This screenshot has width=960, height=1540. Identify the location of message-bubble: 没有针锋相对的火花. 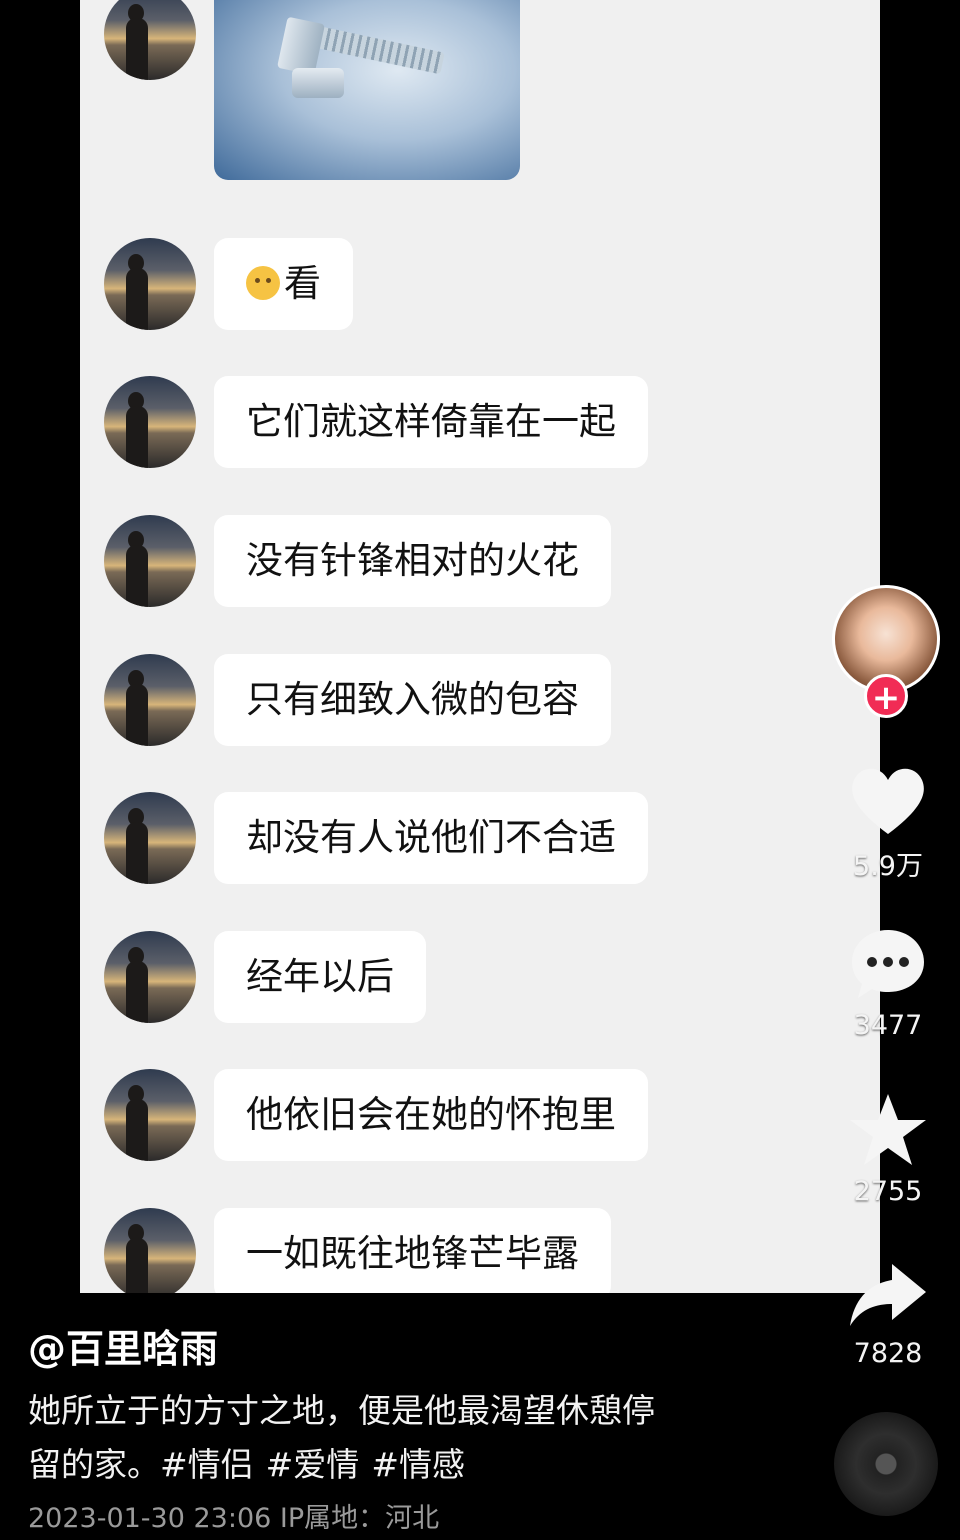
(412, 561).